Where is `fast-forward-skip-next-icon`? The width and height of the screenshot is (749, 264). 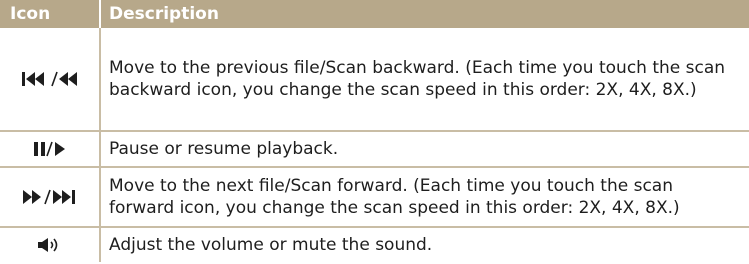 fast-forward-skip-next-icon is located at coordinates (48, 197).